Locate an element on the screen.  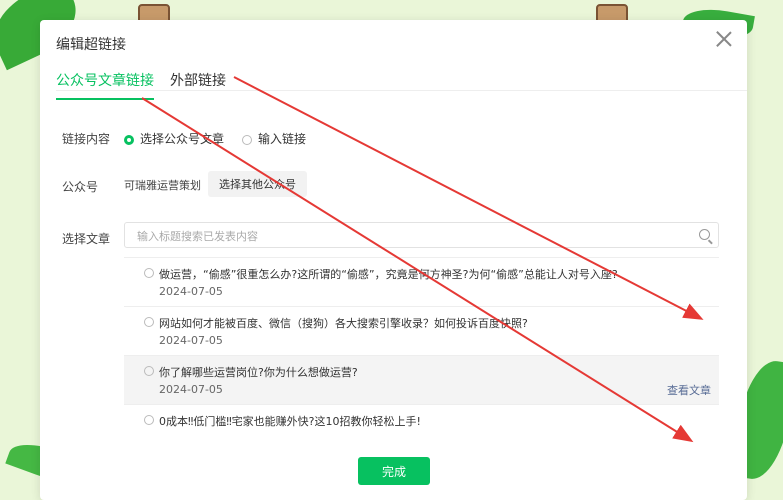
radio-label: 输入链接 is located at coordinates (282, 139).